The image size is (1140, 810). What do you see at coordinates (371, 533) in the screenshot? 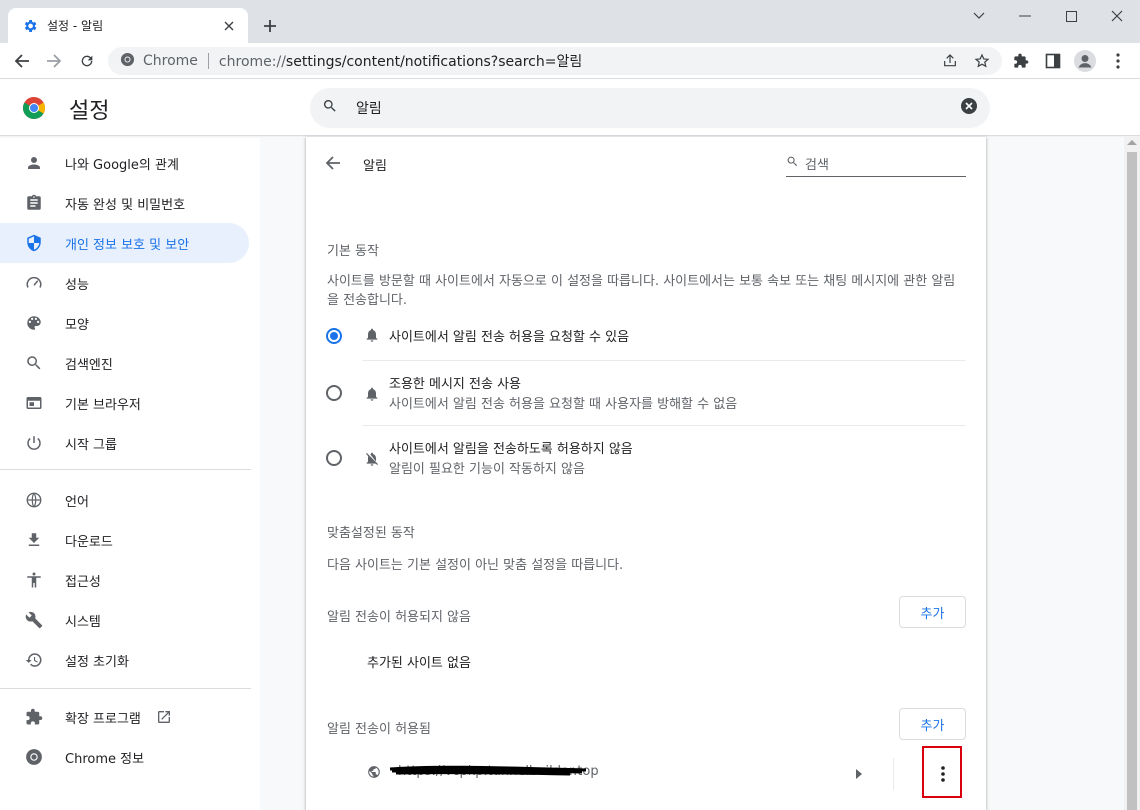
I see `section-heading: 맞춤설정된 동작` at bounding box center [371, 533].